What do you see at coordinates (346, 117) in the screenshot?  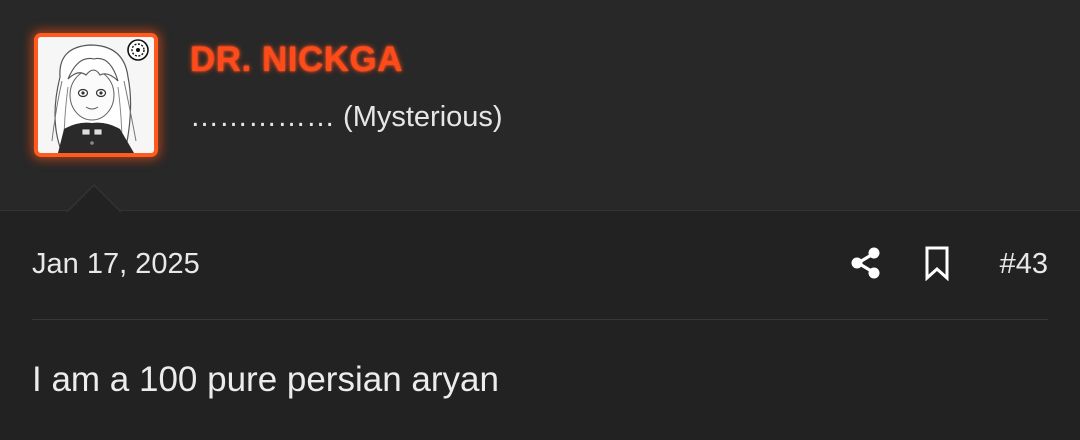 I see `user-title: …………… (Mysterious)` at bounding box center [346, 117].